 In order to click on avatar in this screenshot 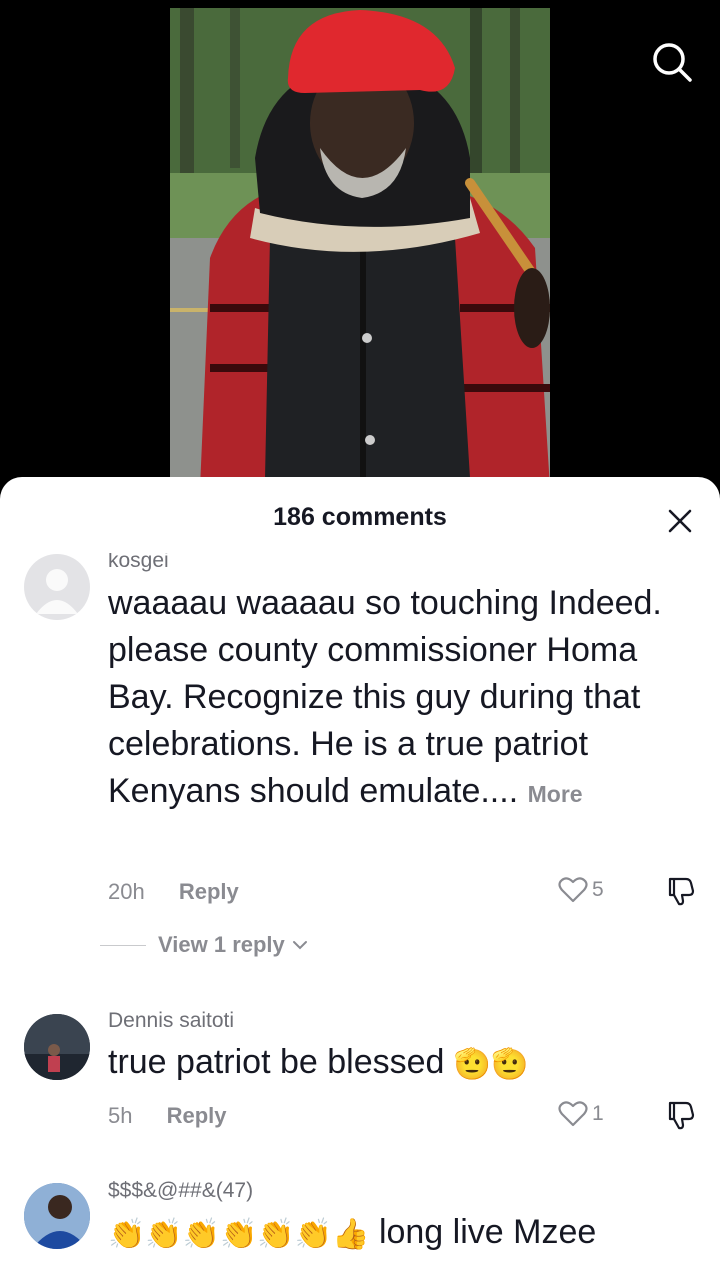, I will do `click(57, 1216)`.